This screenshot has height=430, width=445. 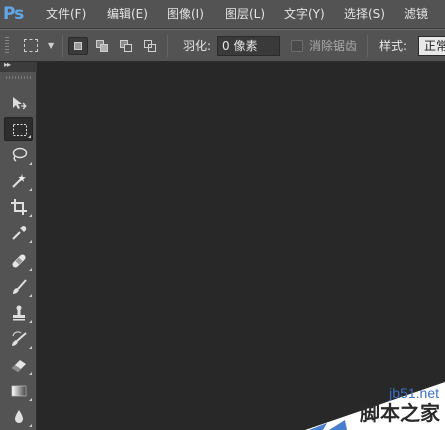 I want to click on add-selection-icon-overlay, so click(x=104, y=48).